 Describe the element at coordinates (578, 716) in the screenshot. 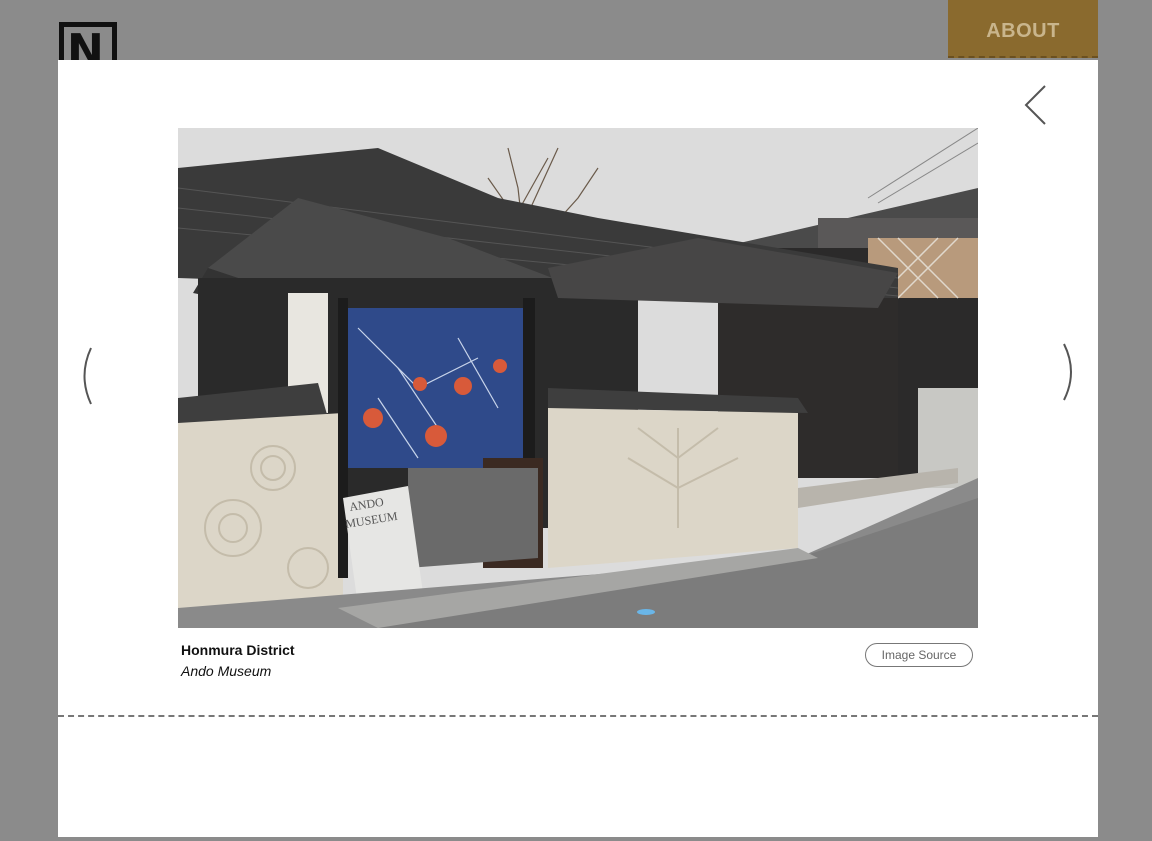

I see `modal-divider` at that location.